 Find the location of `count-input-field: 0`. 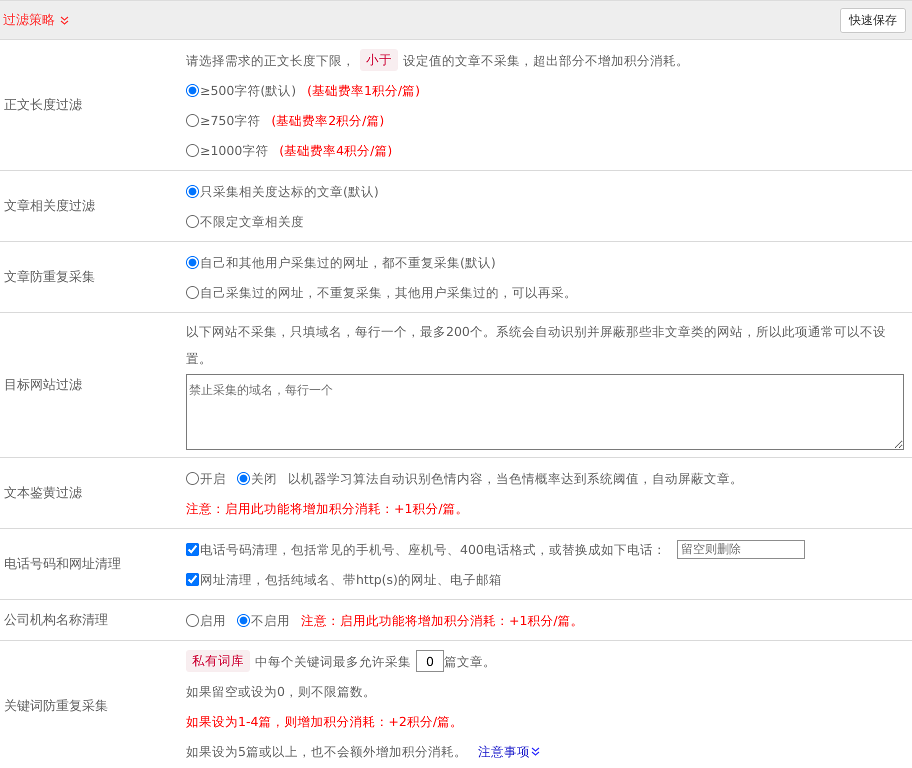

count-input-field: 0 is located at coordinates (430, 661).